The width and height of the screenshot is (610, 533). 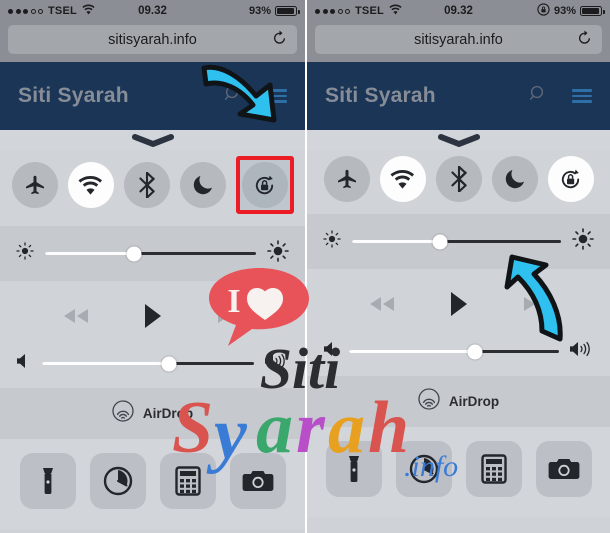 I want to click on volume-high-icon, so click(x=277, y=363).